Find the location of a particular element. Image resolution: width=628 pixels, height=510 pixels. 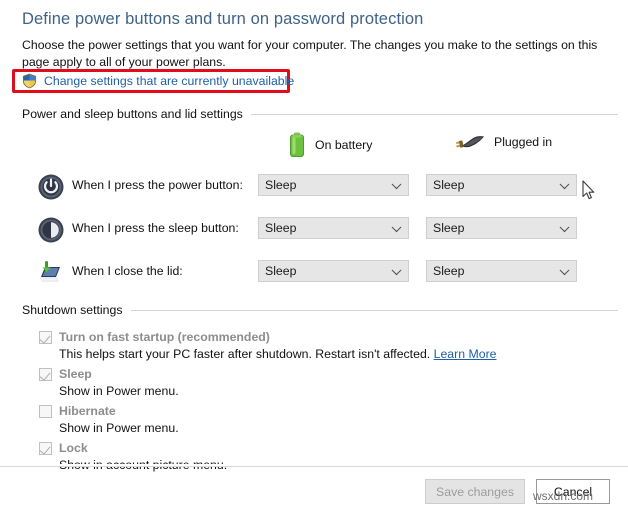

sleep-description: Show in Power menu. is located at coordinates (119, 391).